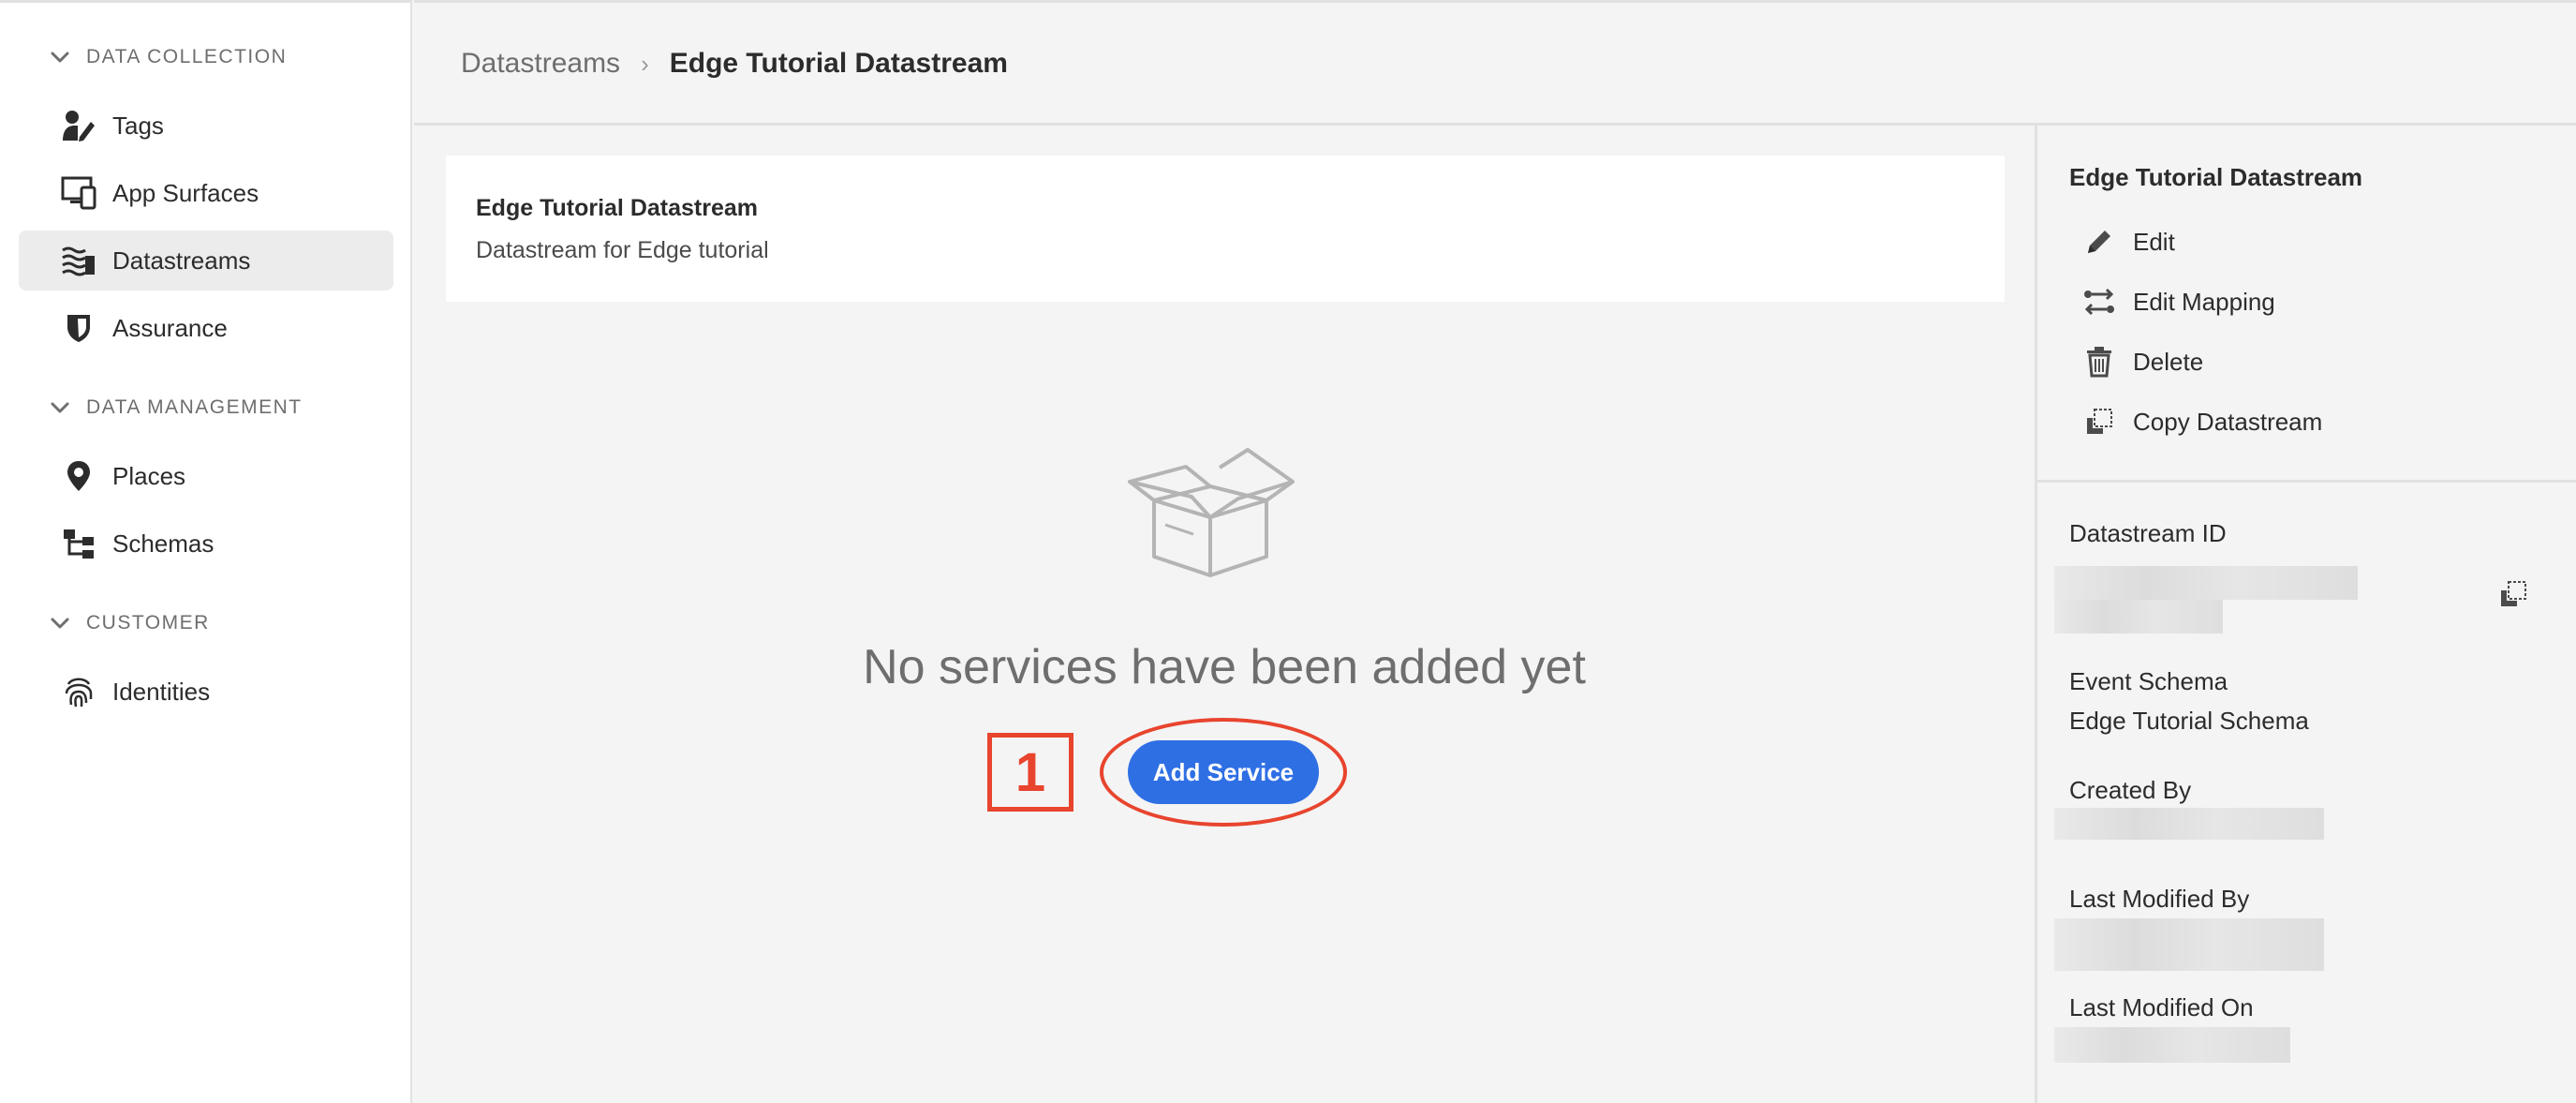 The width and height of the screenshot is (2576, 1103). I want to click on edit-mapping-action: Edit Mapping, so click(2179, 301).